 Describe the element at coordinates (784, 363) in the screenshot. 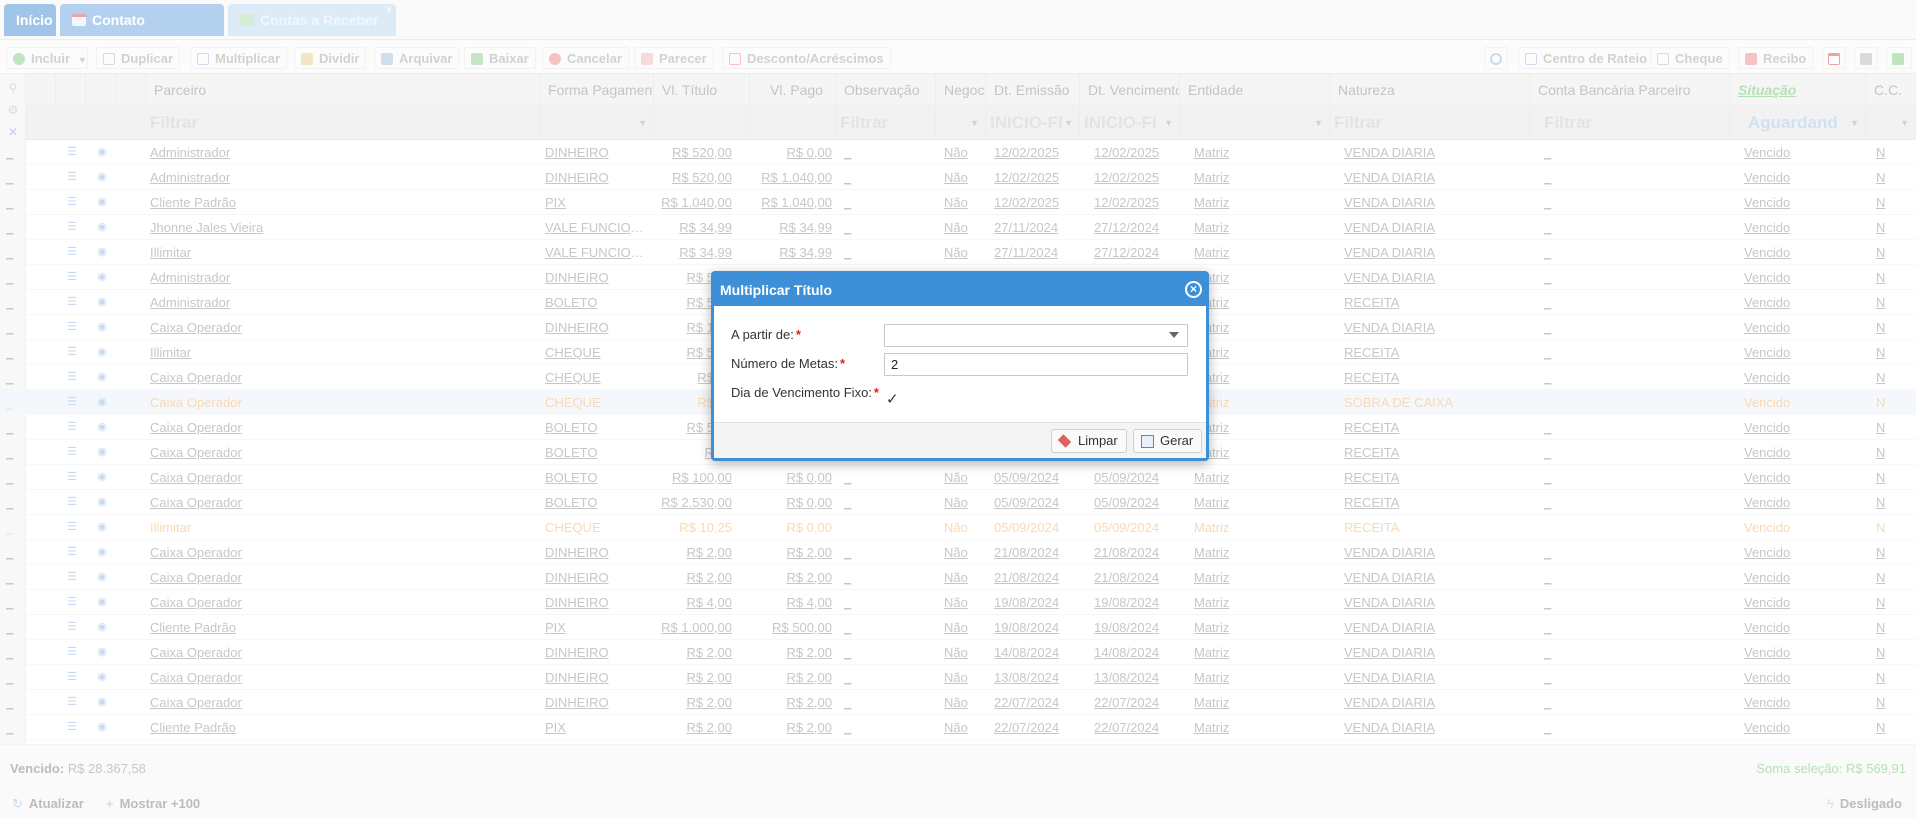

I see `numero-metas-label-text: Número de Metas:` at that location.